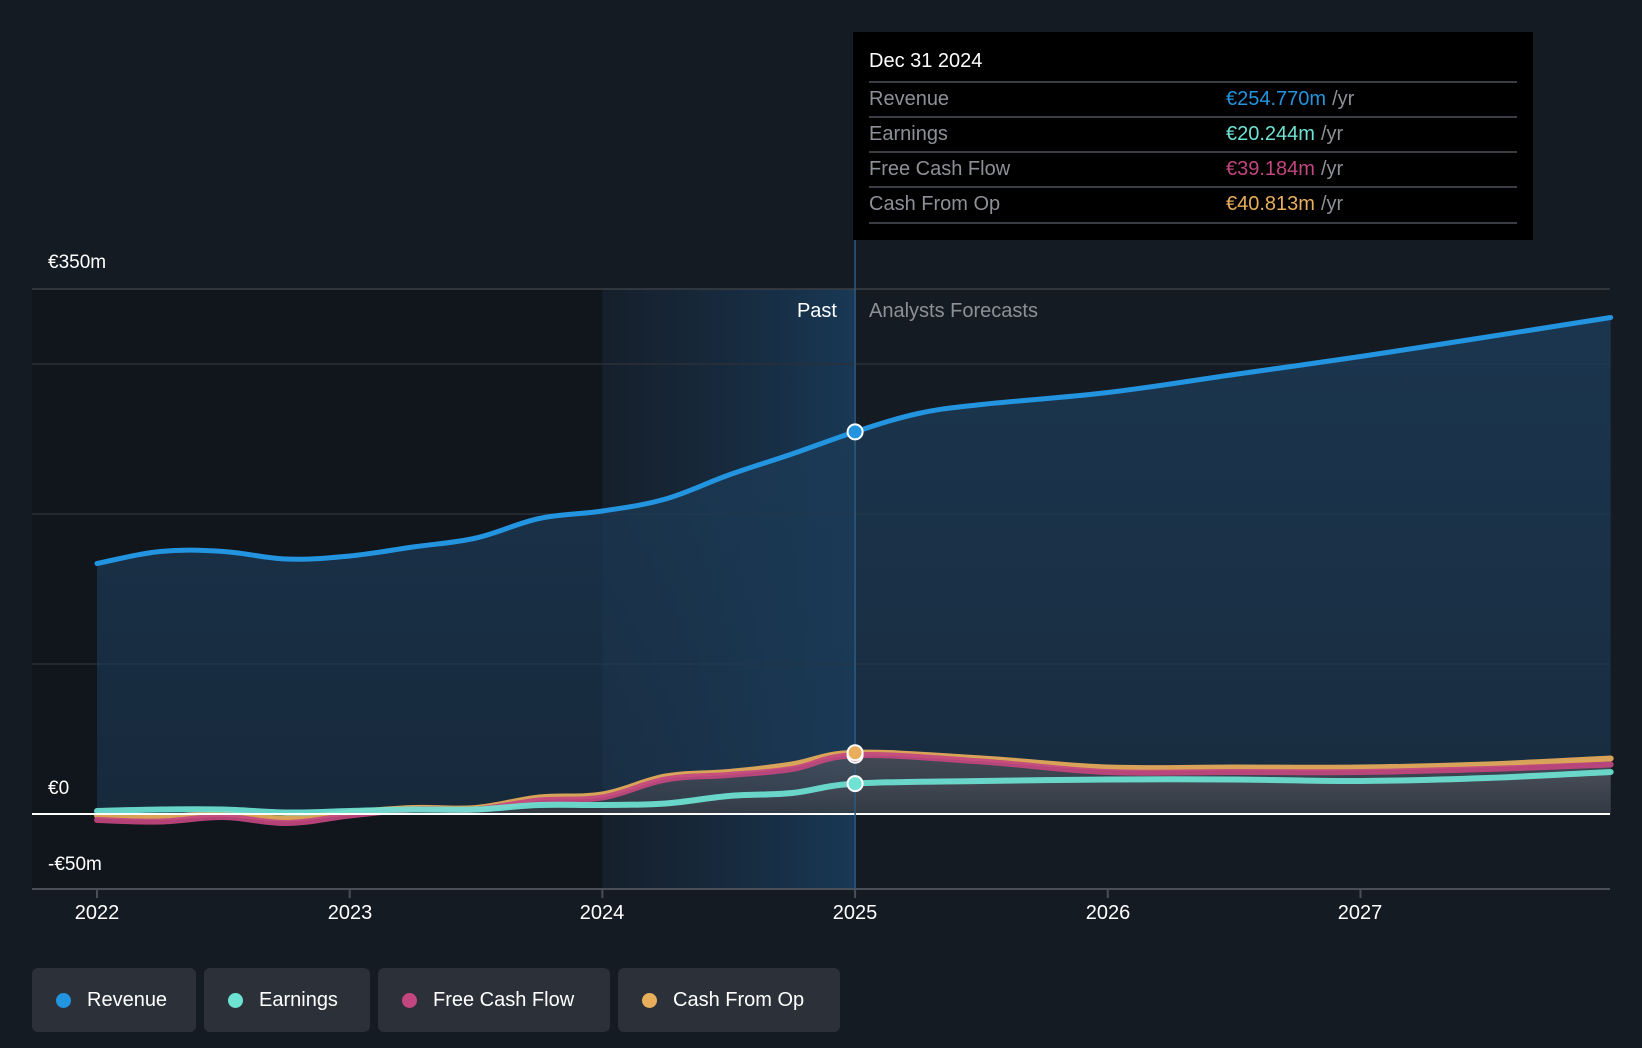 This screenshot has height=1048, width=1642. Describe the element at coordinates (1193, 223) in the screenshot. I see `tooltip-divider` at that location.